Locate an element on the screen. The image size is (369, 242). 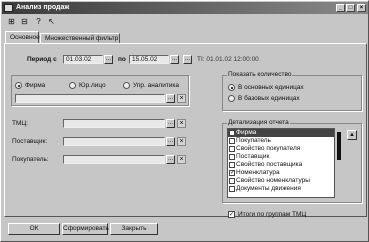
radio-main-units-label: В основных единицах is located at coordinates (271, 87).